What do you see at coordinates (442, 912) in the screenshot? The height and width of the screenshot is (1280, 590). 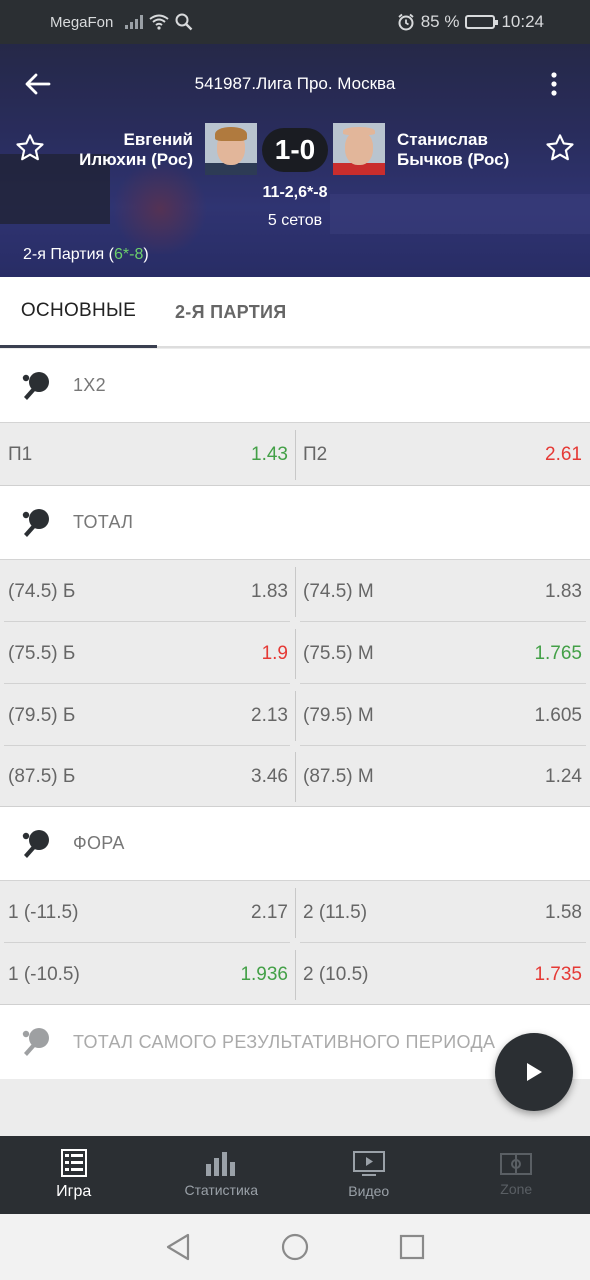 I see `odds-cell-handicap2: 2 (11.5) 1.58` at bounding box center [442, 912].